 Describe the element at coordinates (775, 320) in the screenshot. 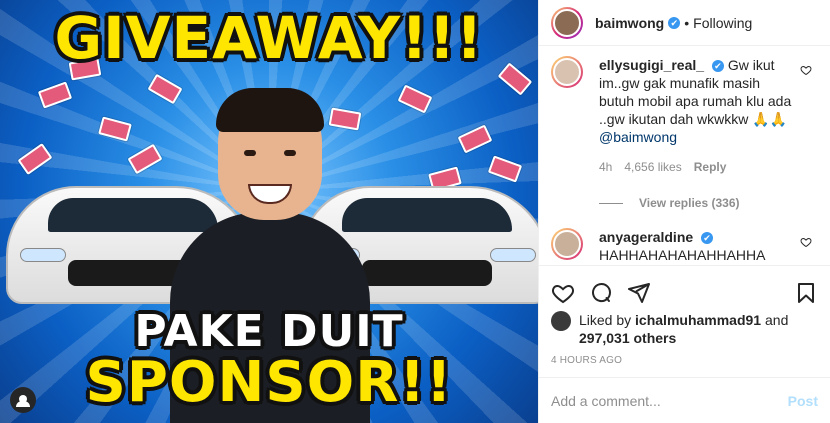

I see `likes-and: and` at that location.